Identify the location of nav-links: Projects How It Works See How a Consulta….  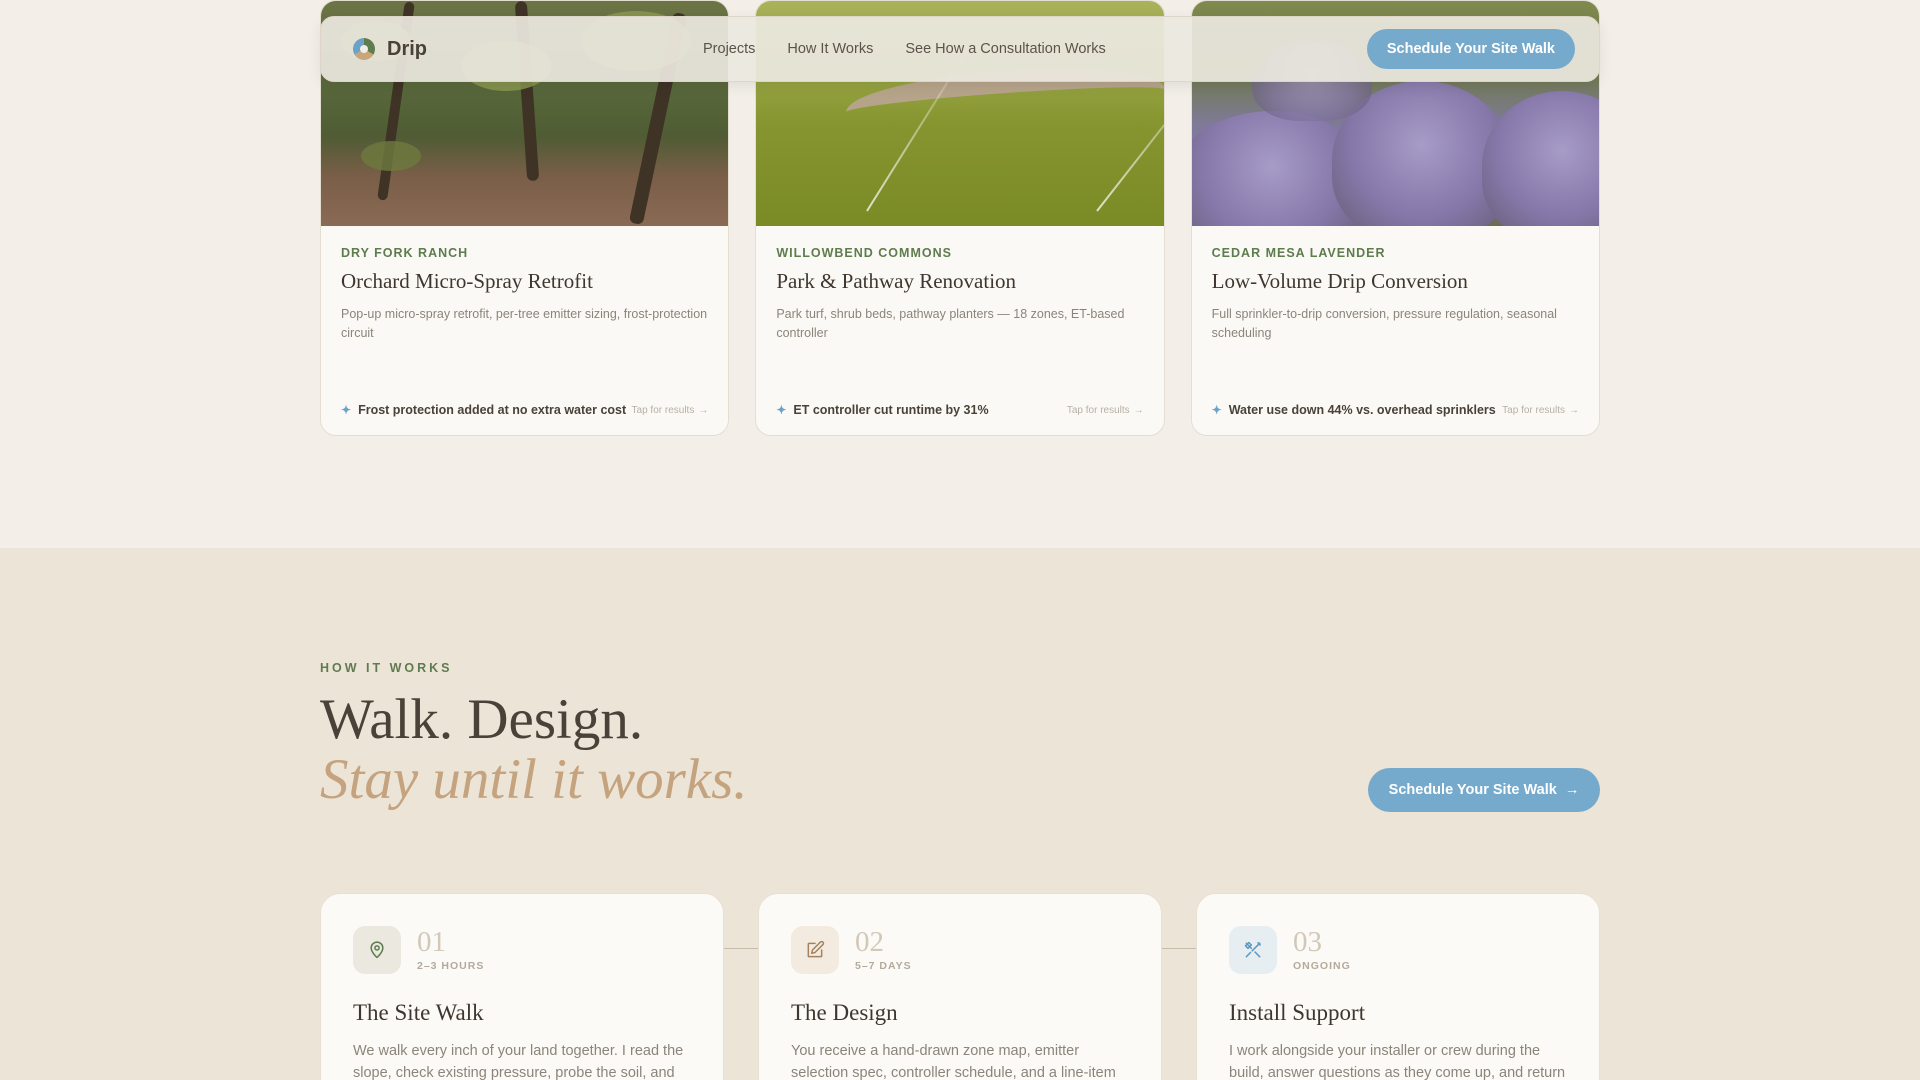
(904, 49).